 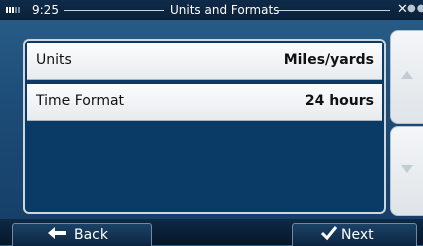 What do you see at coordinates (57, 235) in the screenshot?
I see `back-arrow-icon` at bounding box center [57, 235].